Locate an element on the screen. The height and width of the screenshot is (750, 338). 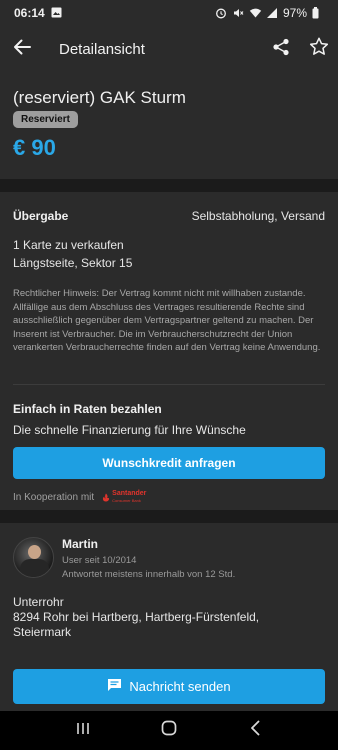
signal-icon is located at coordinates (272, 13).